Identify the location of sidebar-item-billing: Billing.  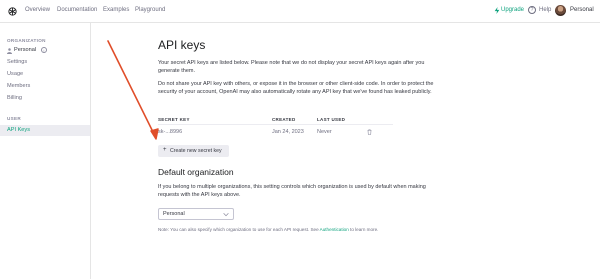
(14, 98).